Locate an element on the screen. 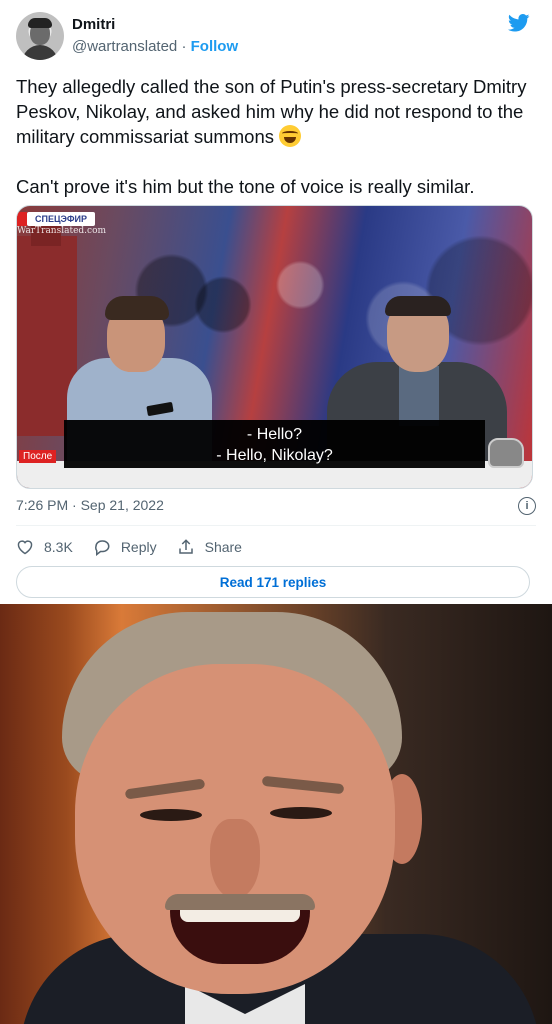 Image resolution: width=552 pixels, height=1024 pixels. laughing-face-emoji-icon is located at coordinates (290, 136).